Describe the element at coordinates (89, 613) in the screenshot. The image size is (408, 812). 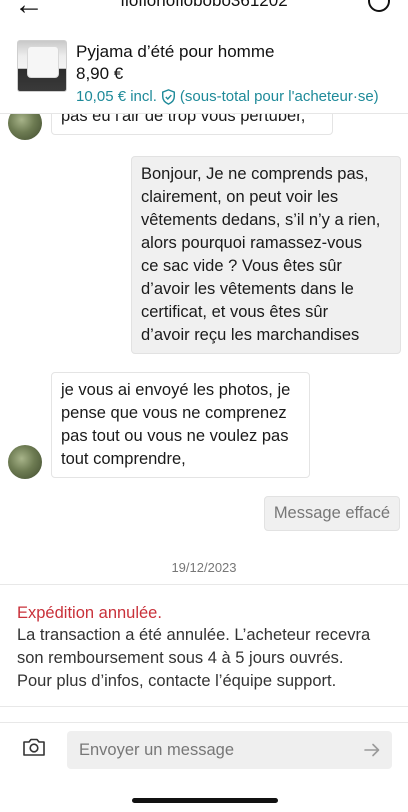
I see `status-title: Expédition annulée.` at that location.